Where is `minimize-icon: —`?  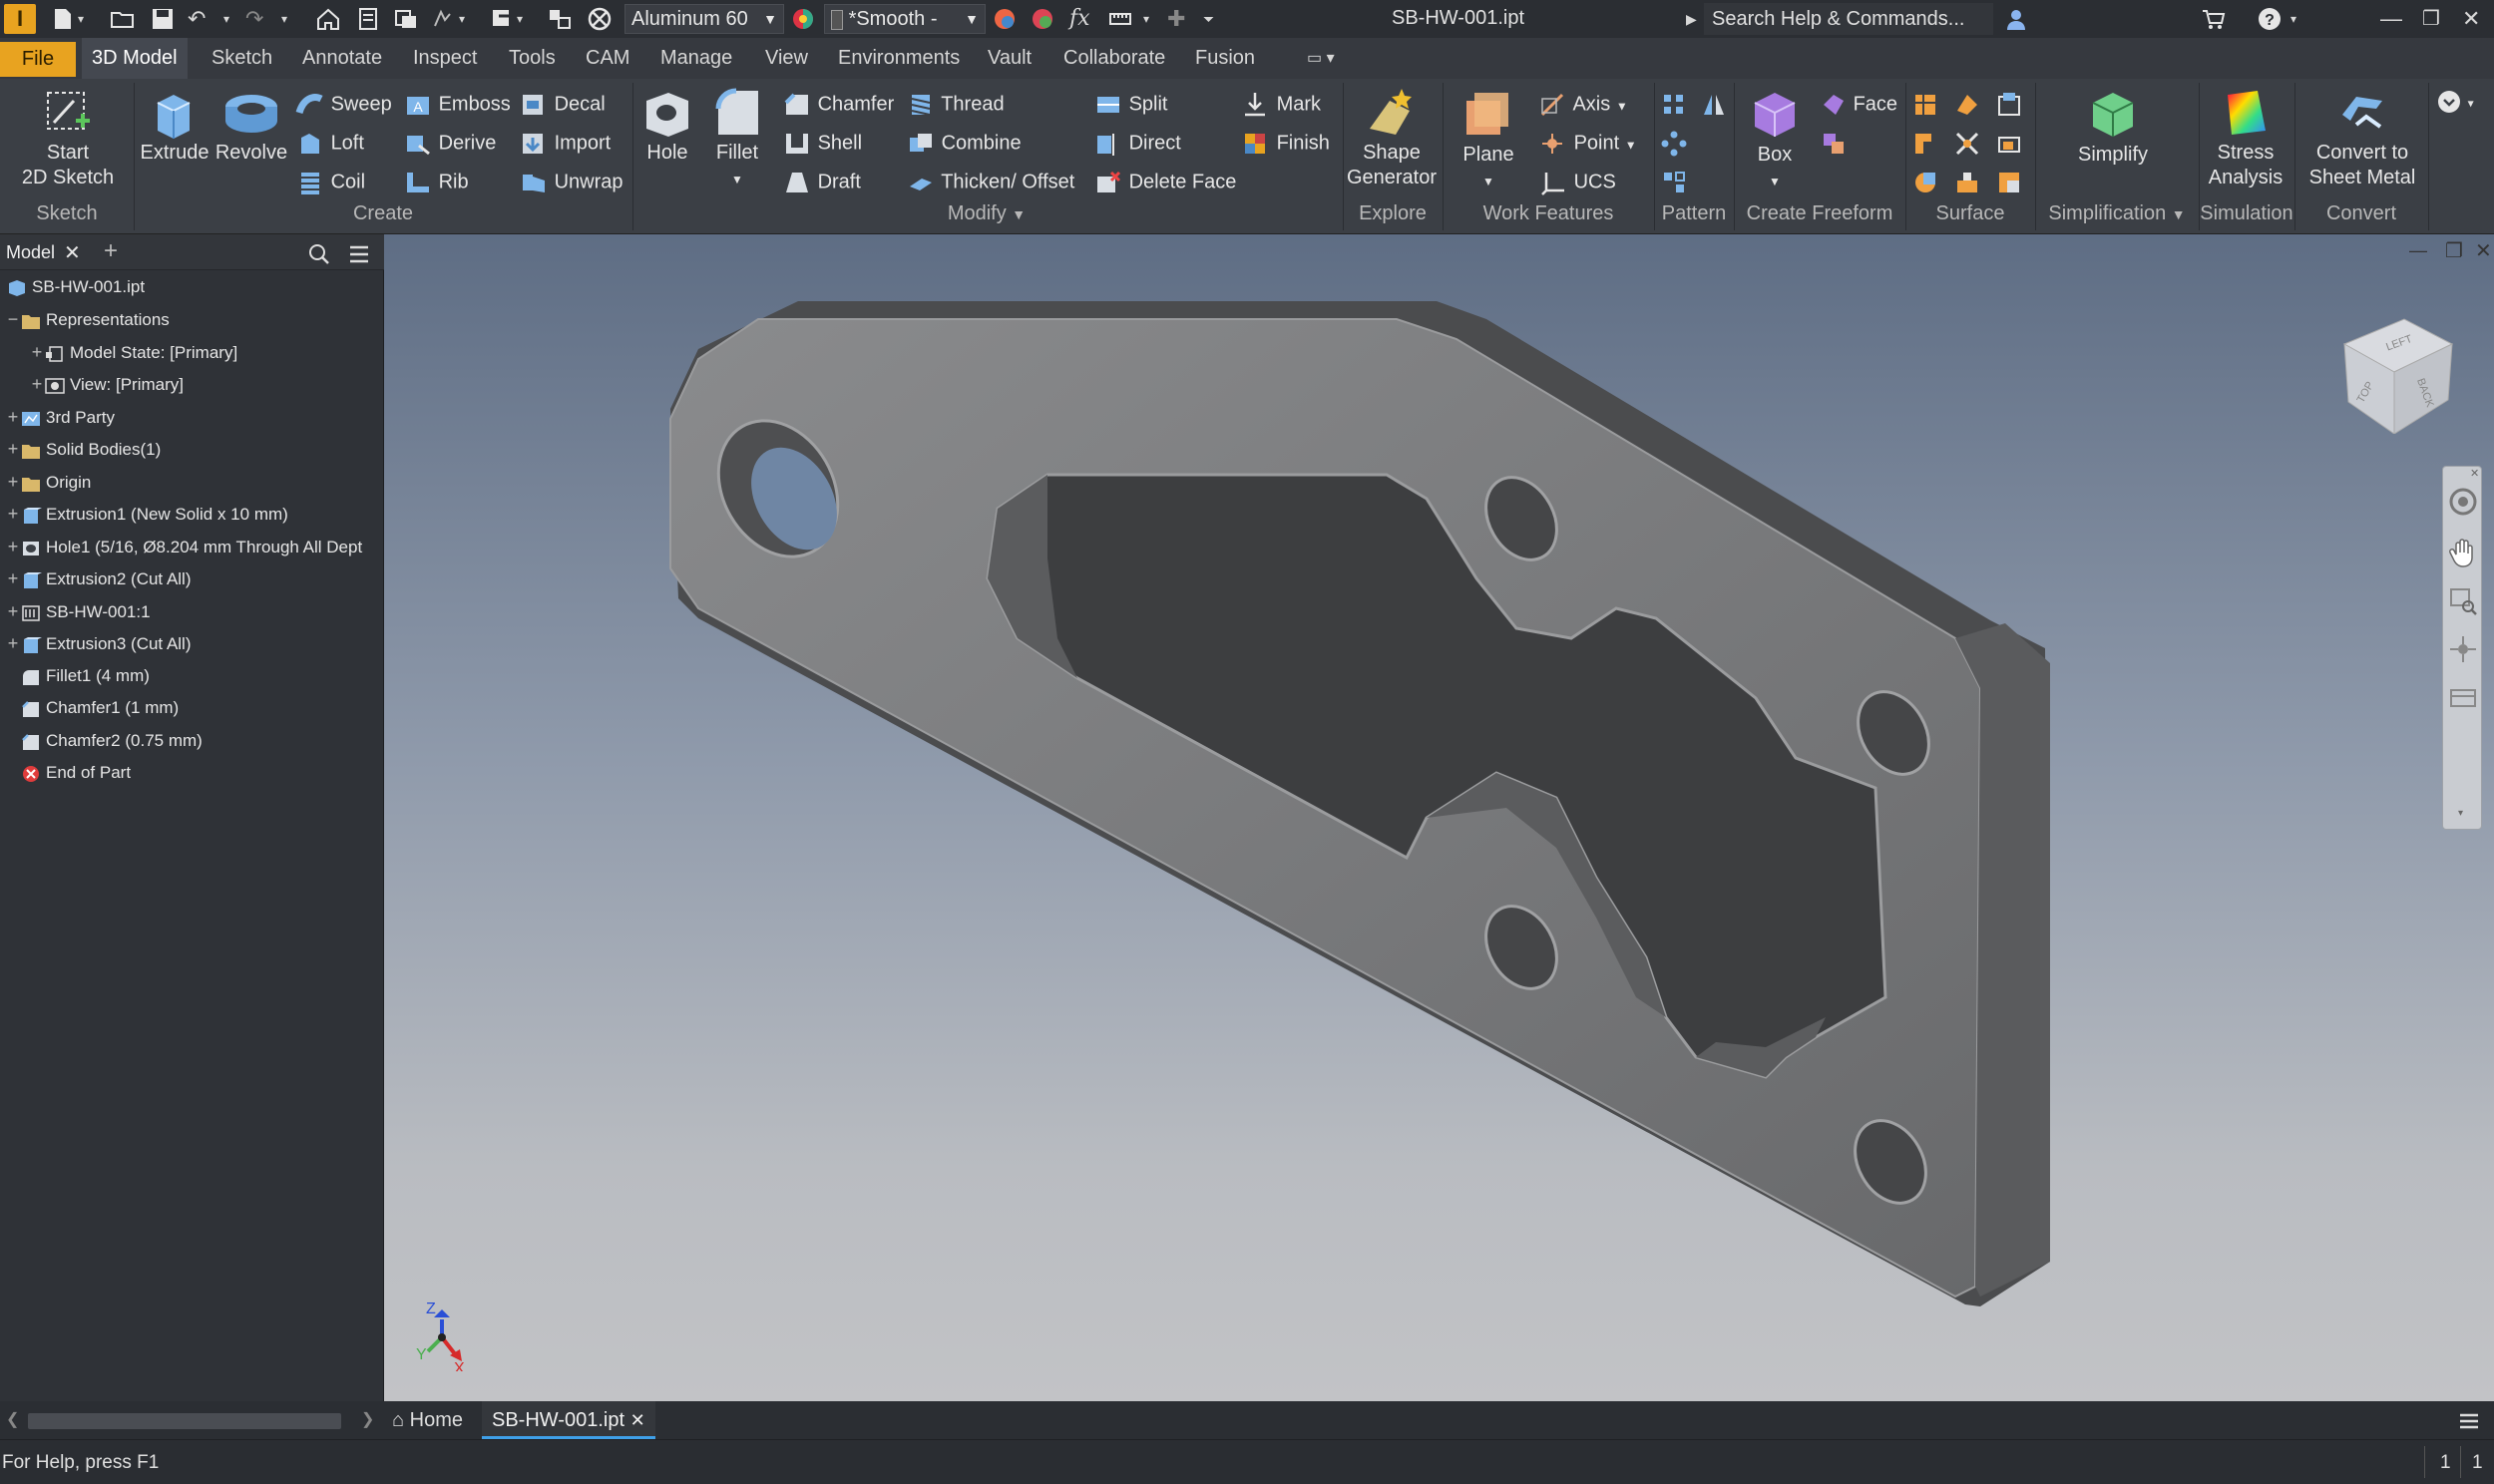 minimize-icon: — is located at coordinates (2391, 19).